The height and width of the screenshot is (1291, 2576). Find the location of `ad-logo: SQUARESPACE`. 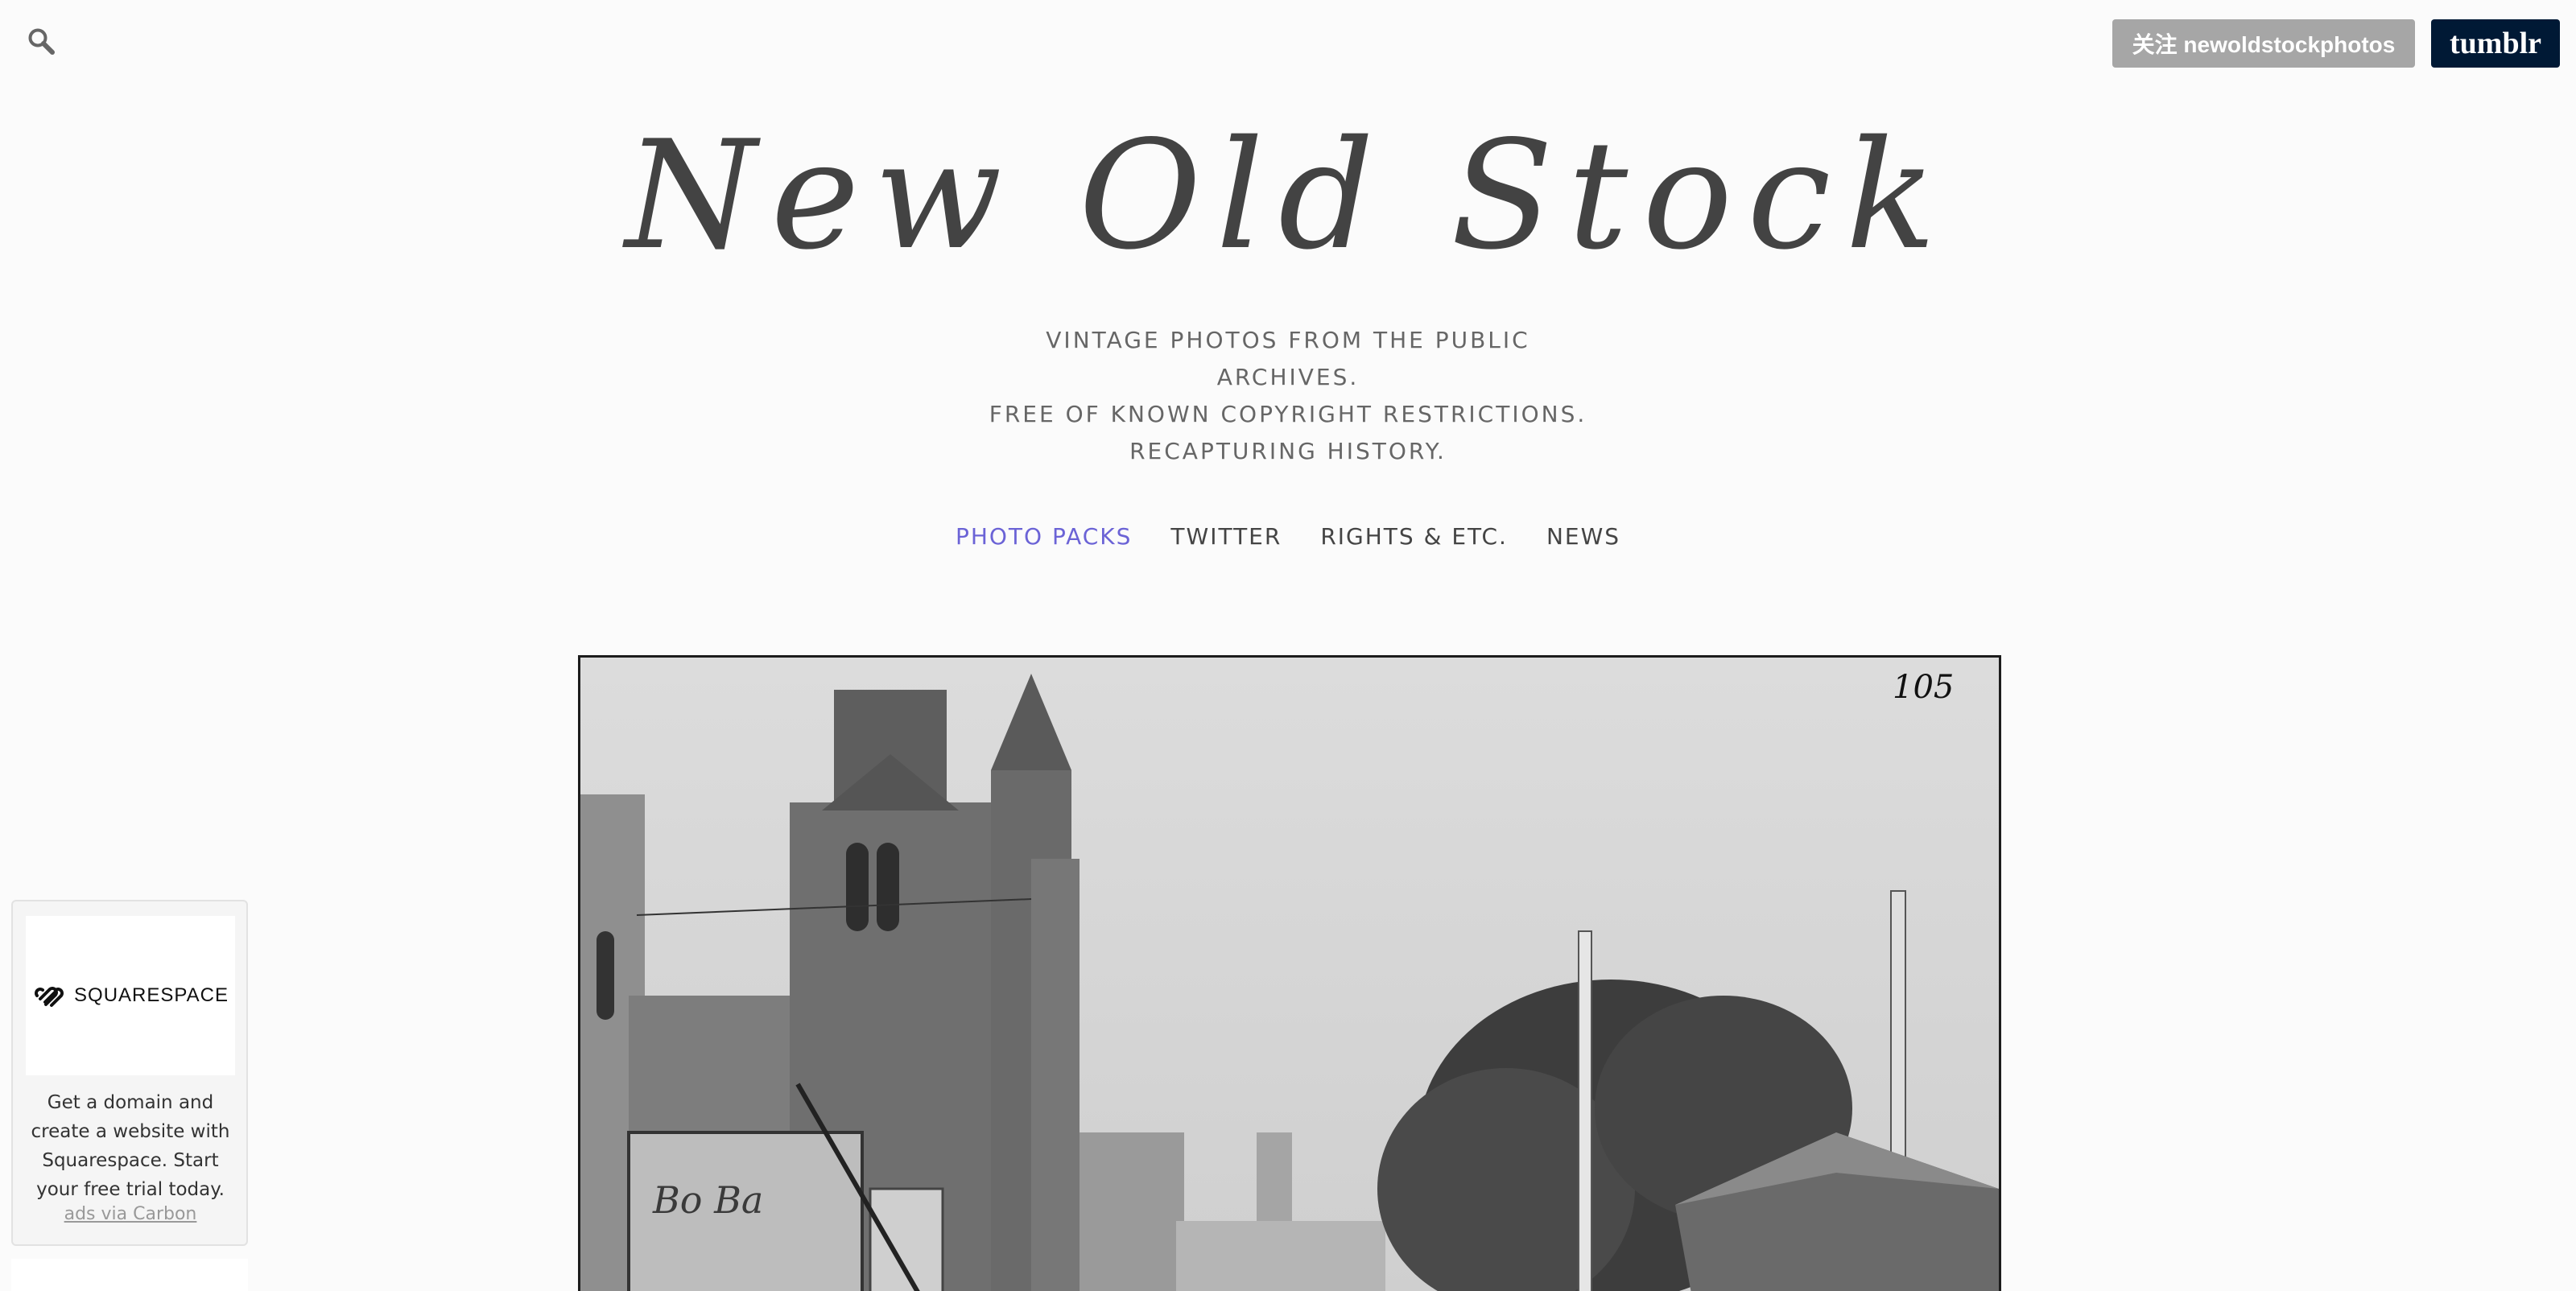

ad-logo: SQUARESPACE is located at coordinates (130, 995).